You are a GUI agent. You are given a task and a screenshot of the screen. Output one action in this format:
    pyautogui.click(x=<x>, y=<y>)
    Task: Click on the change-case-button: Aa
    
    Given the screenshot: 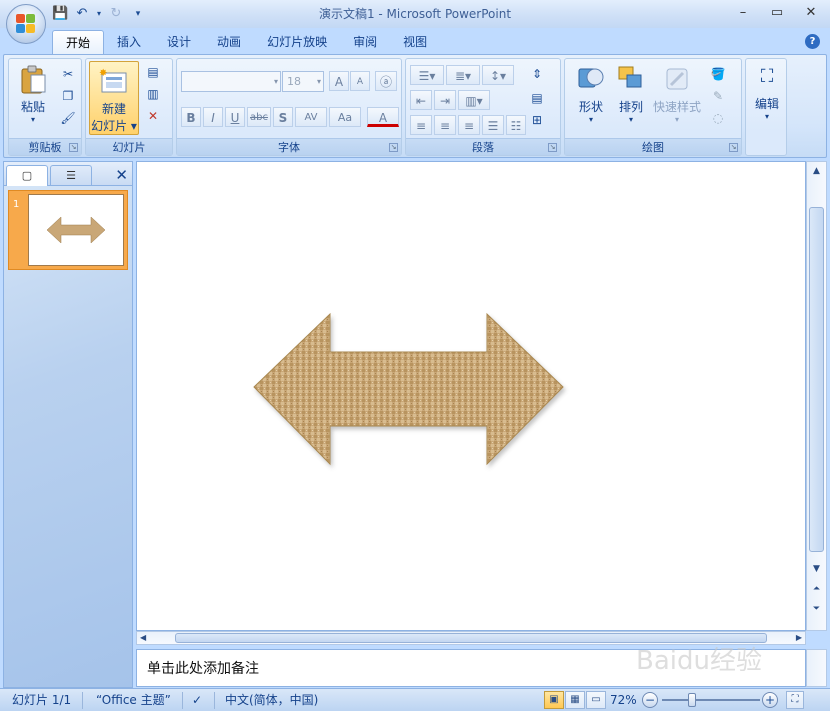 What is the action you would take?
    pyautogui.click(x=345, y=117)
    